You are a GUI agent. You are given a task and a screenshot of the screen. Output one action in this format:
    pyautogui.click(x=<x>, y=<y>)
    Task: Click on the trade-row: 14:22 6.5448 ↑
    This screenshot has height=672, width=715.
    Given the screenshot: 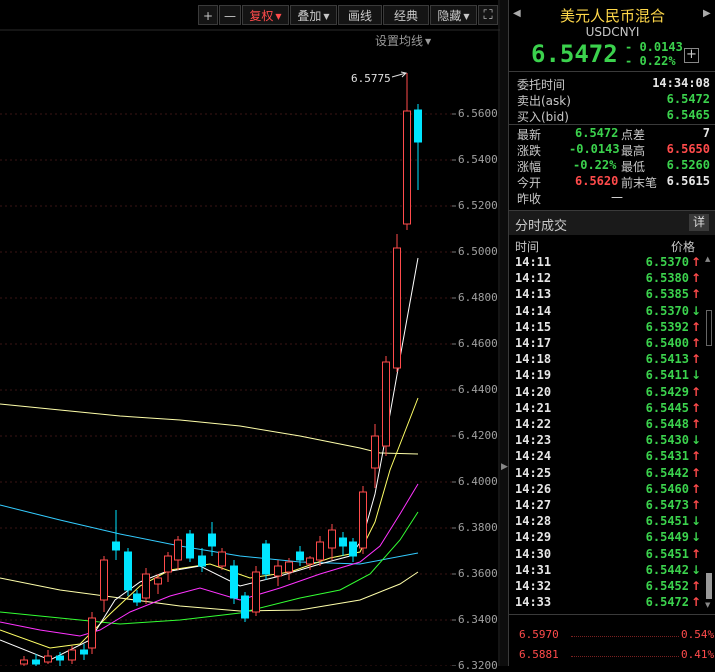 What is the action you would take?
    pyautogui.click(x=609, y=425)
    